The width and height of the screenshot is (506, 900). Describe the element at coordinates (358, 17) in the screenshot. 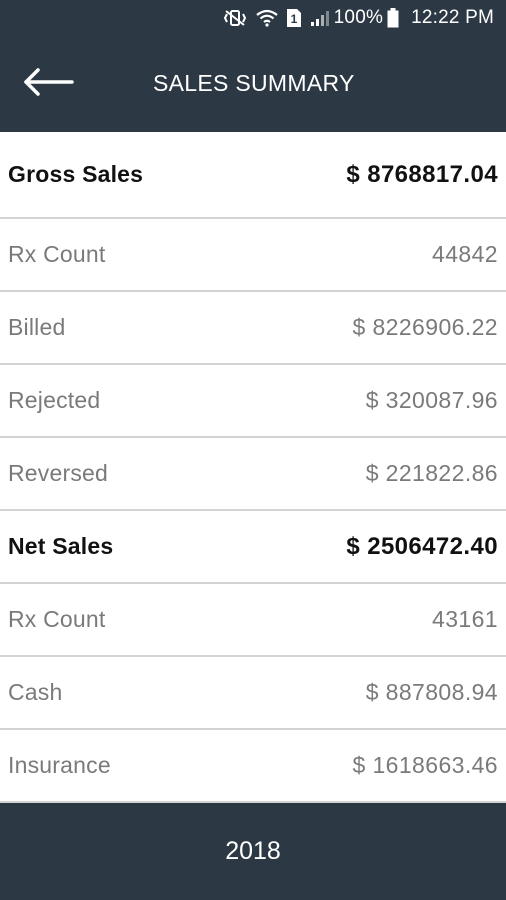

I see `battery-percentage: 100%` at that location.